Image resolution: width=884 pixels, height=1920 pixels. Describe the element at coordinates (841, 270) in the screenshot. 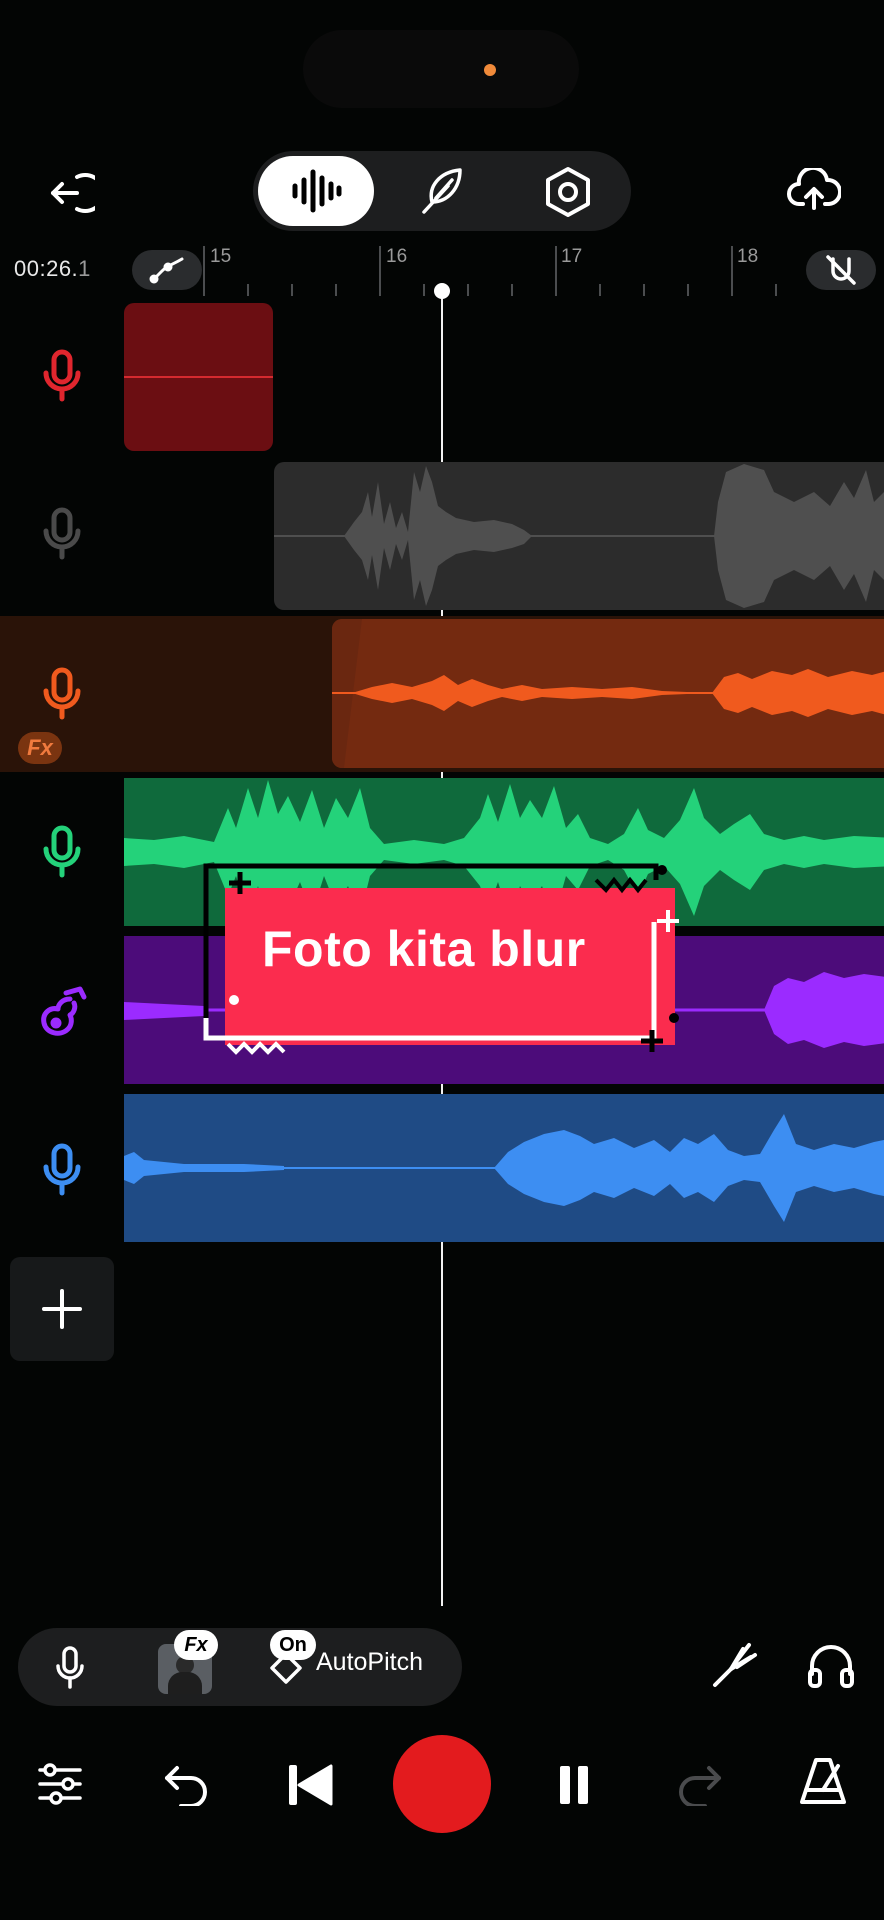

I see `magnet-off-icon` at that location.